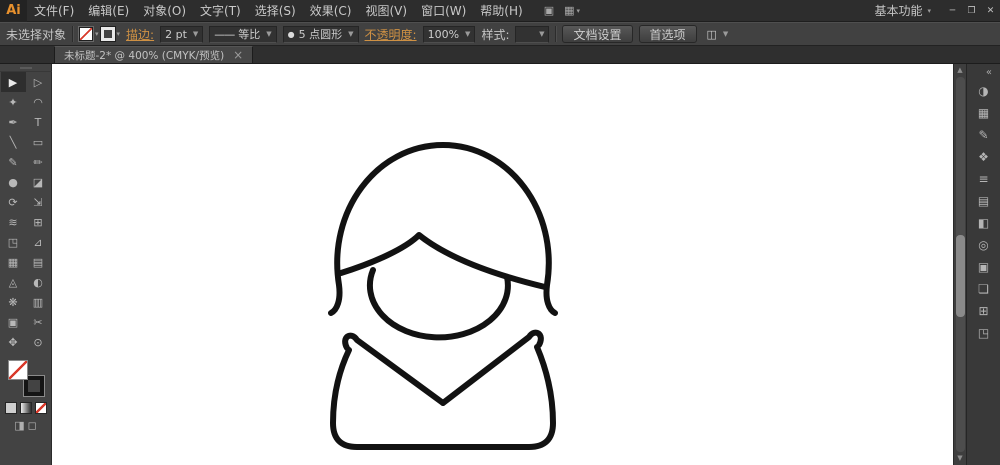 This screenshot has width=1000, height=465. Describe the element at coordinates (898, 11) in the screenshot. I see `workspace-label: 基本功能` at that location.